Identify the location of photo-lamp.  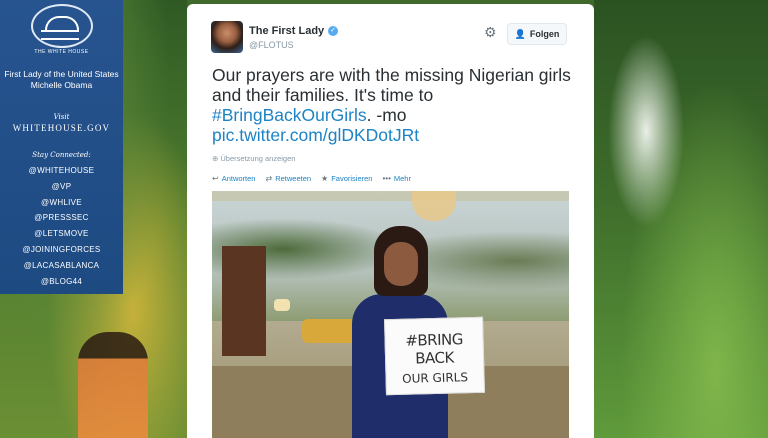
(282, 305).